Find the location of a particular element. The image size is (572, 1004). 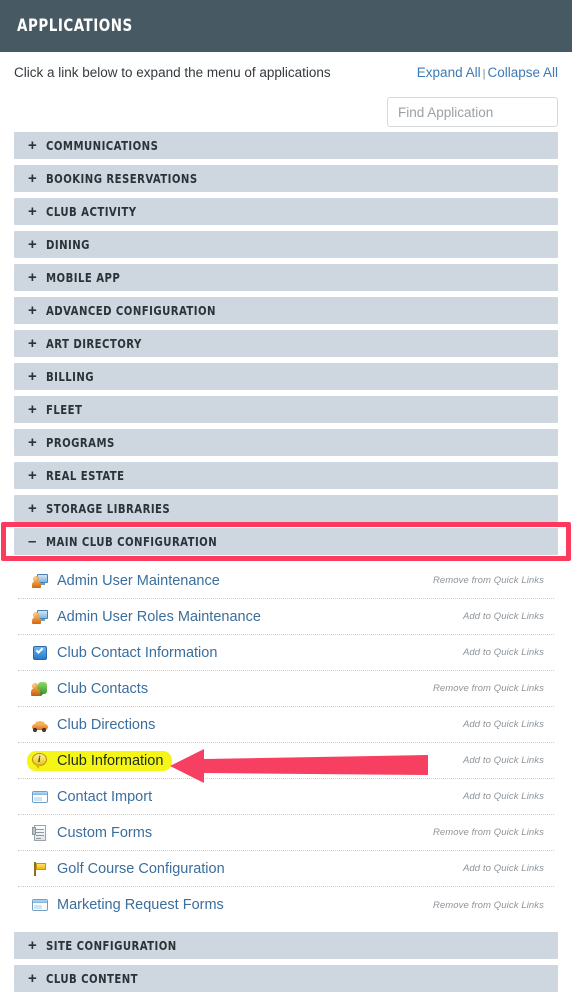

section-label: PROGRAMS is located at coordinates (80, 442).